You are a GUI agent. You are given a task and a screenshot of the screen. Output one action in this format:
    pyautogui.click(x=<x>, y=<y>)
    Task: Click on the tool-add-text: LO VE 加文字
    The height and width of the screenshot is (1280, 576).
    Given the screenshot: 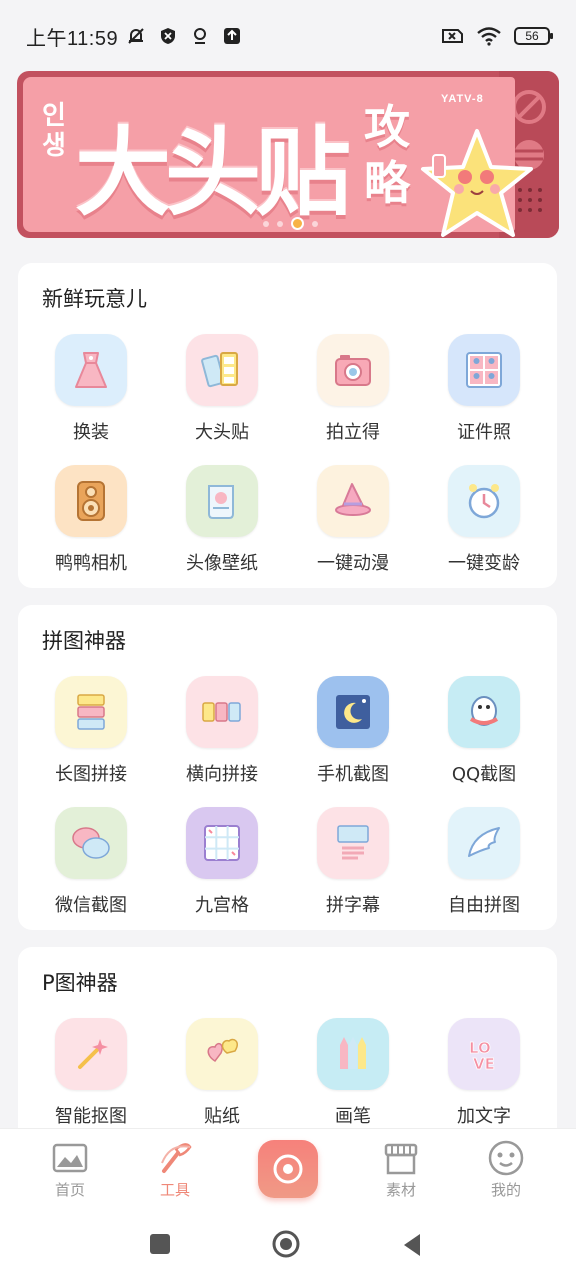 What is the action you would take?
    pyautogui.click(x=484, y=1073)
    